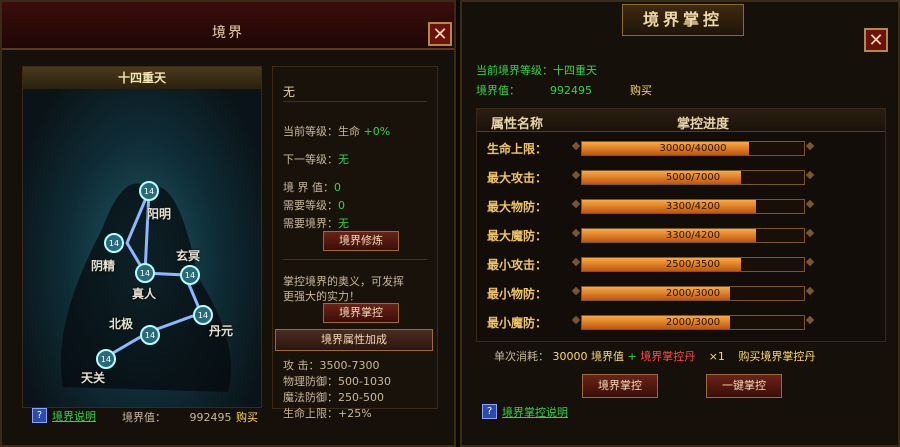 The width and height of the screenshot is (900, 447). I want to click on train-button: 境界修炼, so click(361, 241).